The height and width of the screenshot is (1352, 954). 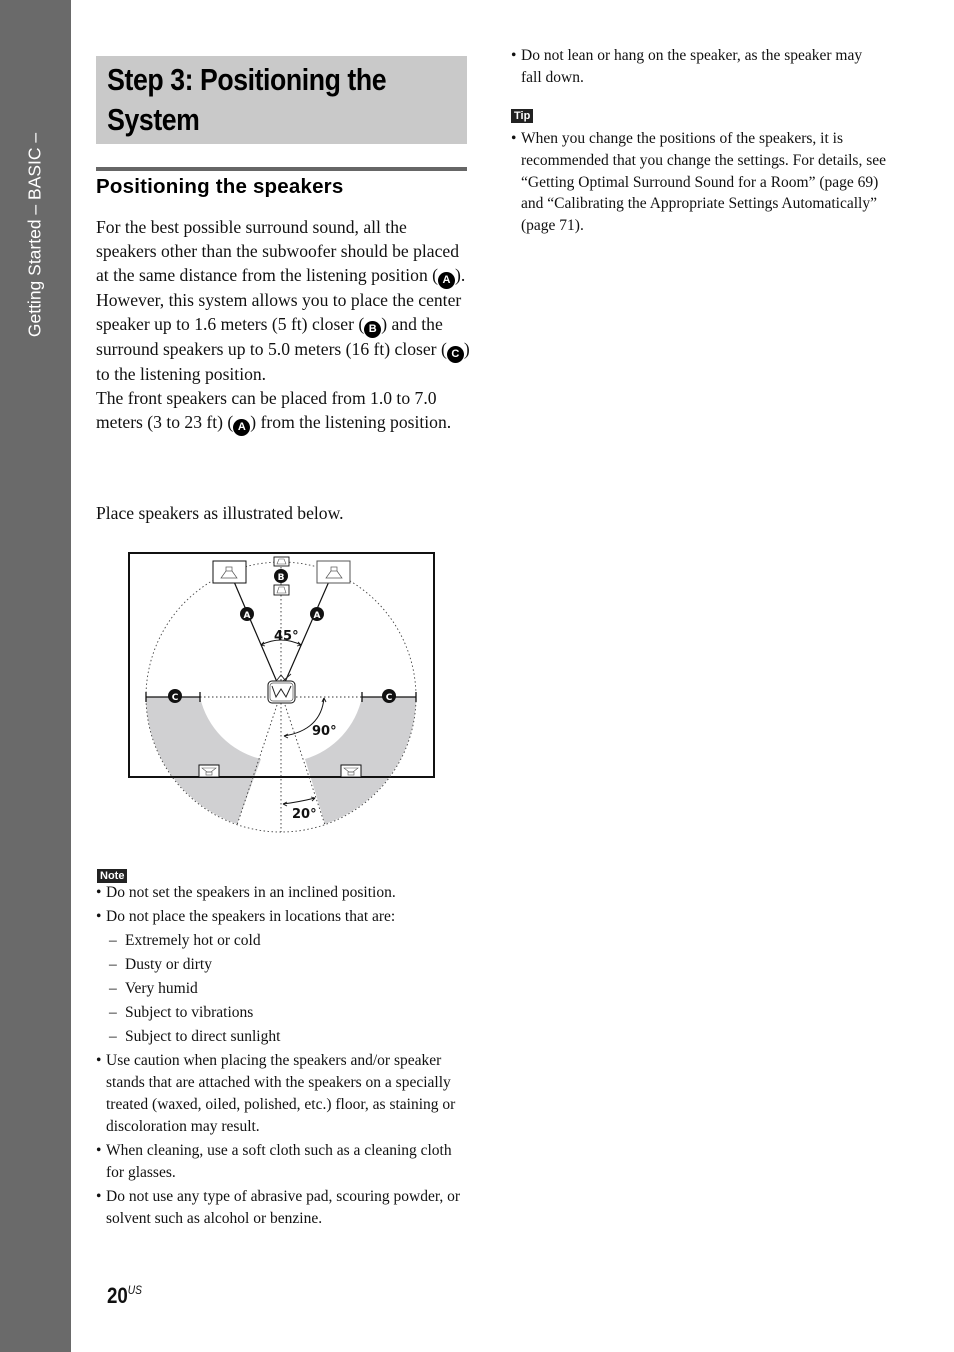 What do you see at coordinates (455, 354) in the screenshot?
I see `marker-c-badge: C` at bounding box center [455, 354].